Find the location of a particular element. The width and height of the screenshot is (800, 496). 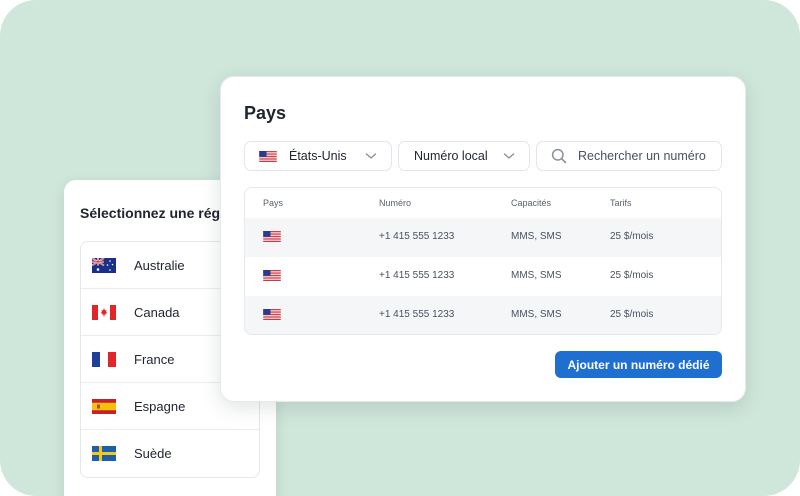

search-input is located at coordinates (648, 156).